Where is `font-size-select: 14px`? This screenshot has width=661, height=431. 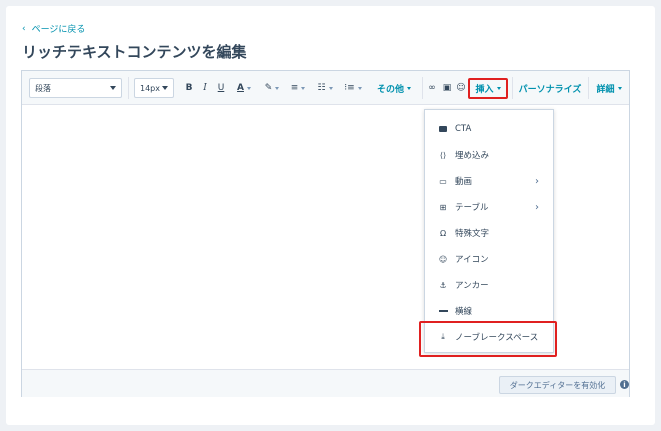 font-size-select: 14px is located at coordinates (154, 88).